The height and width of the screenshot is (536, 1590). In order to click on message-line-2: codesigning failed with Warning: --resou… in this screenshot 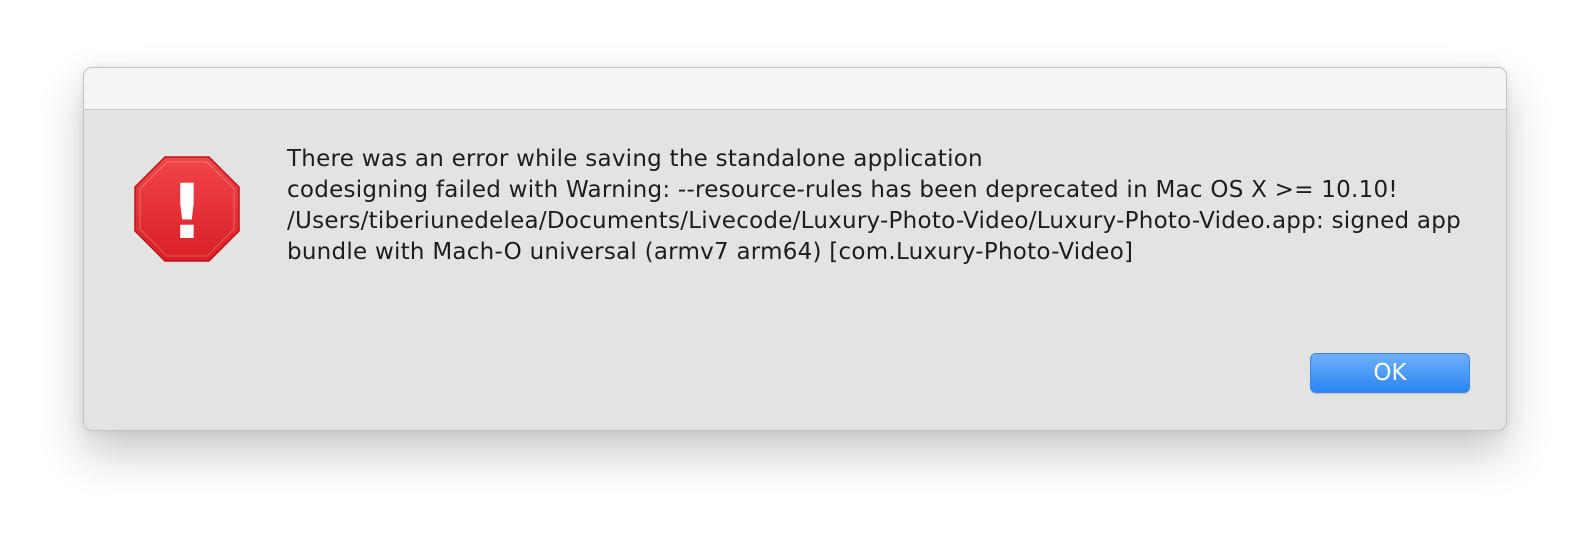, I will do `click(842, 190)`.